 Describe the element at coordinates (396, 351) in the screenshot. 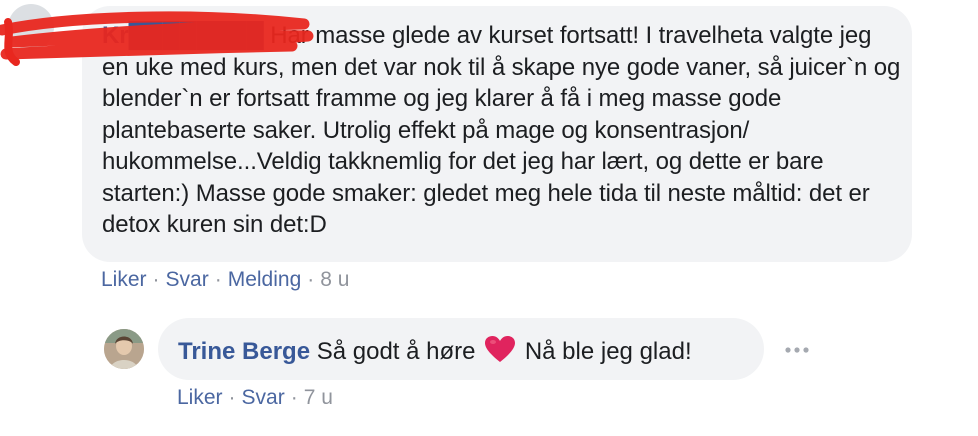

I see `reply-body-start: Så godt å høre` at that location.